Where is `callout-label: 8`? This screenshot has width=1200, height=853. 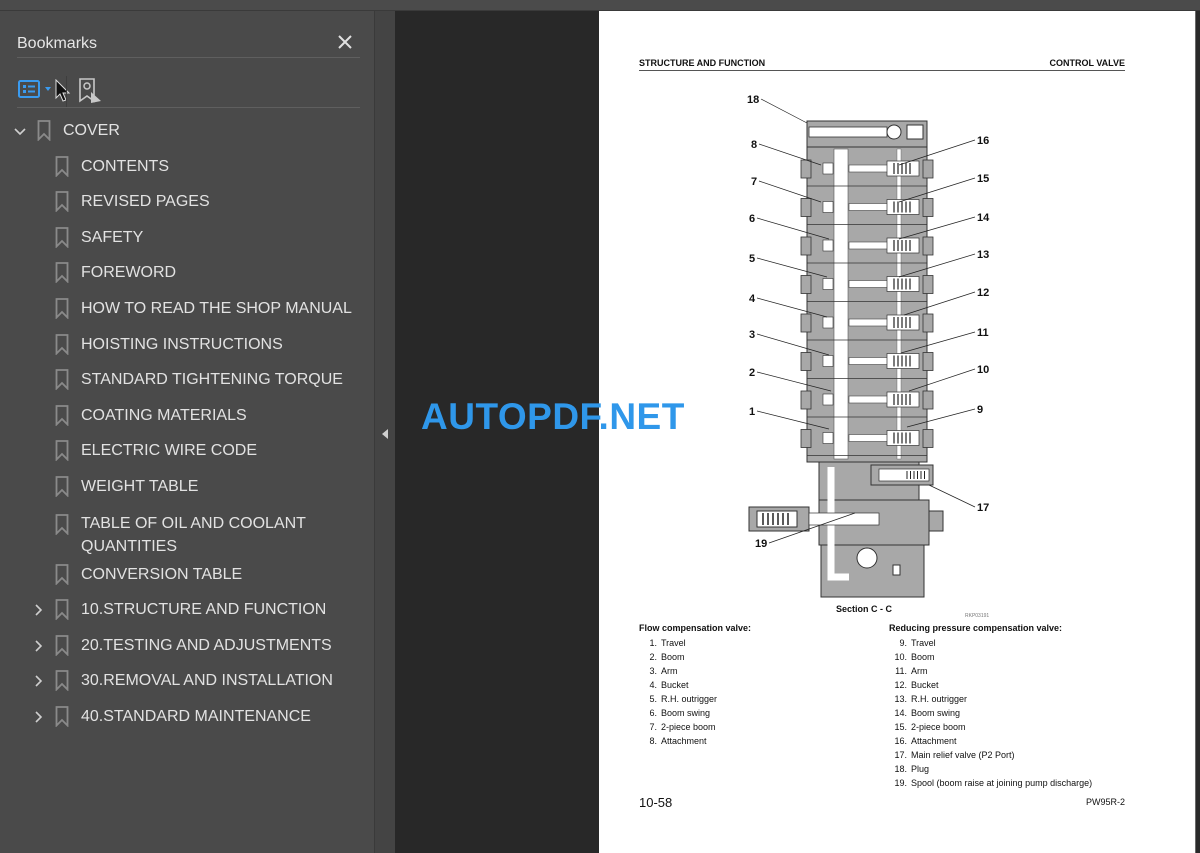
callout-label: 8 is located at coordinates (754, 145).